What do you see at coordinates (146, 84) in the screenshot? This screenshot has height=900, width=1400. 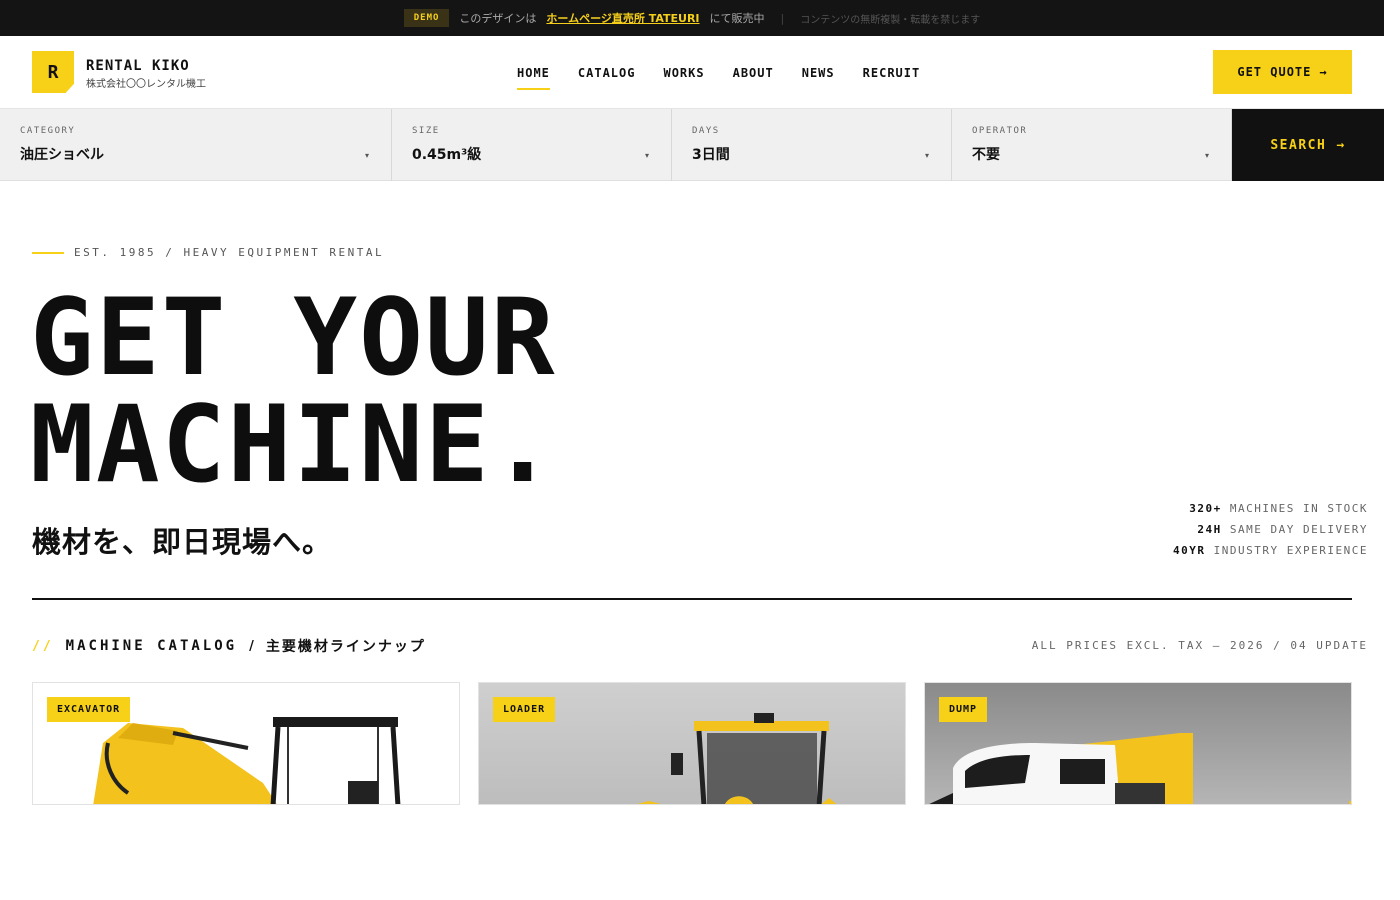 I see `company-name: 株式会社〇〇レンタル機工` at bounding box center [146, 84].